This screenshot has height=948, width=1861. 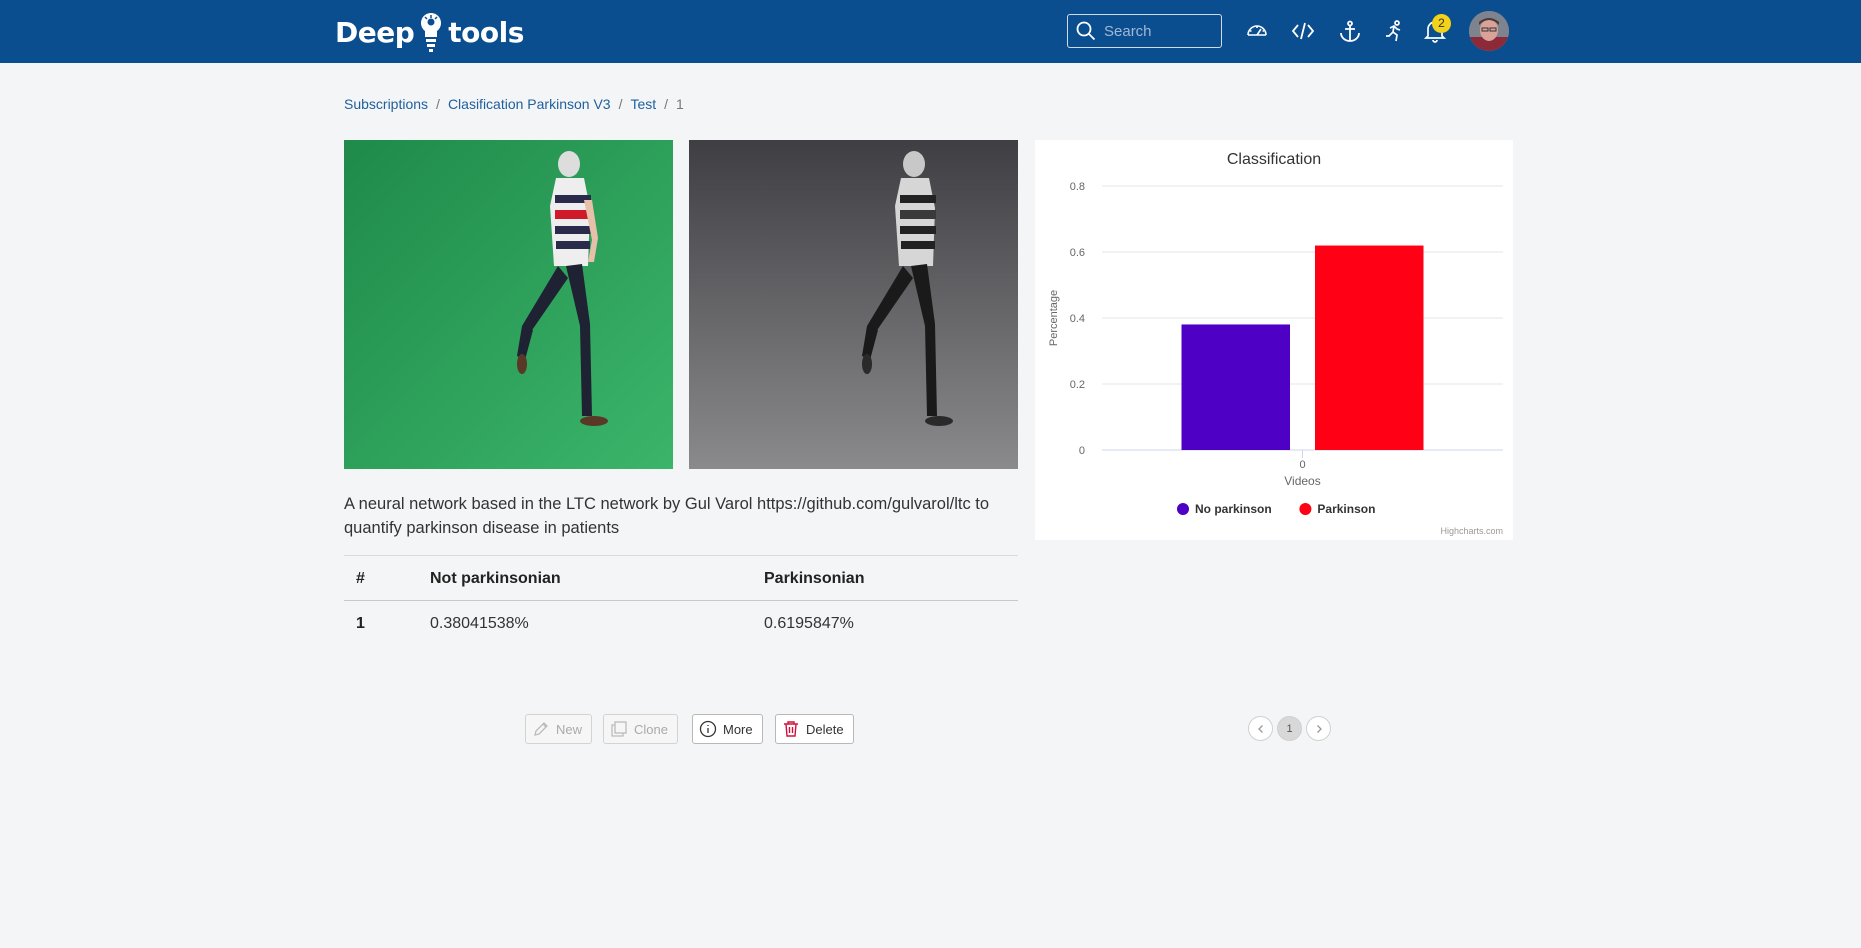 I want to click on logo-text-left: Deep, so click(x=375, y=32).